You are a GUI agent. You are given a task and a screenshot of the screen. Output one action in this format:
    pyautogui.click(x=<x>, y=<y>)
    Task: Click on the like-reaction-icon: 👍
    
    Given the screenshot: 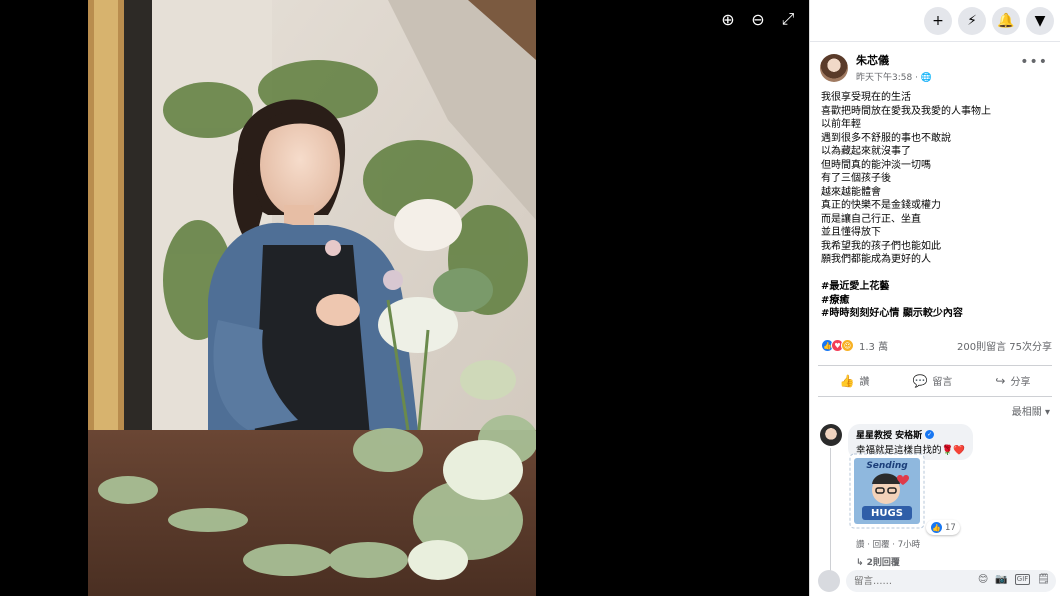 What is the action you would take?
    pyautogui.click(x=936, y=527)
    